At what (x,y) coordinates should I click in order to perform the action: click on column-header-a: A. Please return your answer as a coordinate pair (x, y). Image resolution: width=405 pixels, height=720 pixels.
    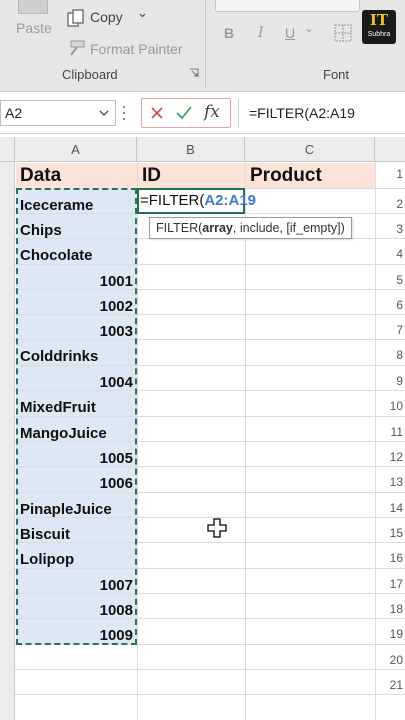
    Looking at the image, I should click on (76, 149).